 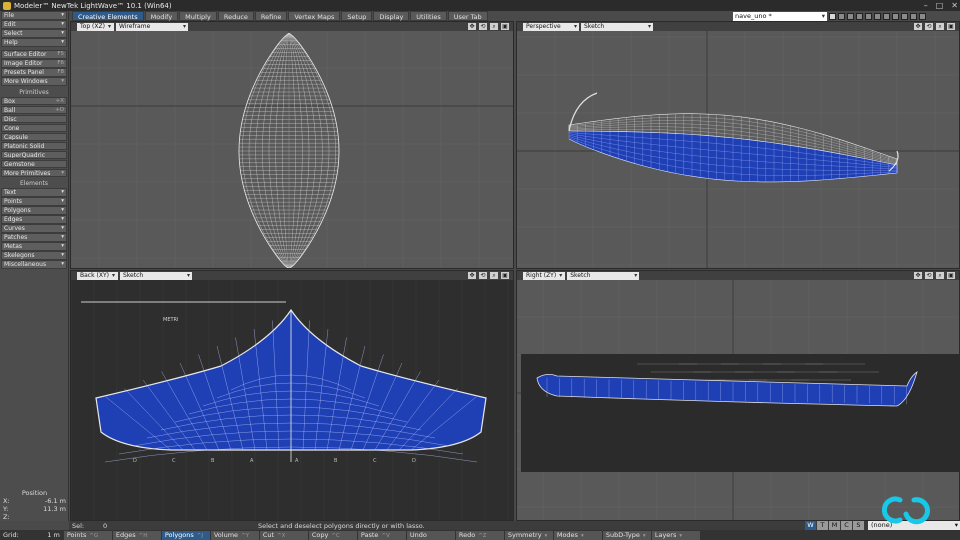 I want to click on left-button-box: Box +X, so click(x=34, y=100).